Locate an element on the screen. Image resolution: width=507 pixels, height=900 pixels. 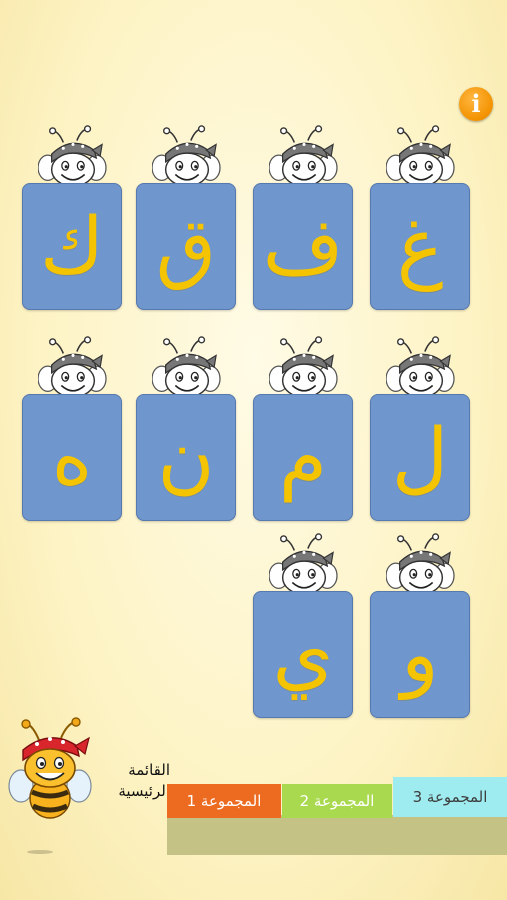
tab-group-3: المجموعة 3 is located at coordinates (450, 797).